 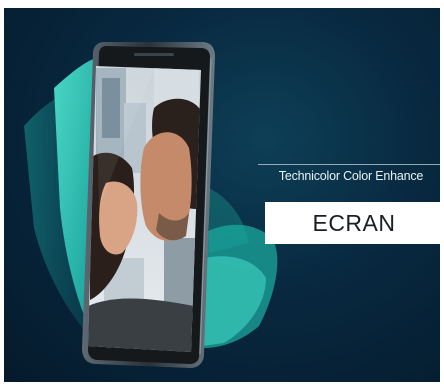 What do you see at coordinates (351, 176) in the screenshot?
I see `tagline-text: Technicolor Color Enhance` at bounding box center [351, 176].